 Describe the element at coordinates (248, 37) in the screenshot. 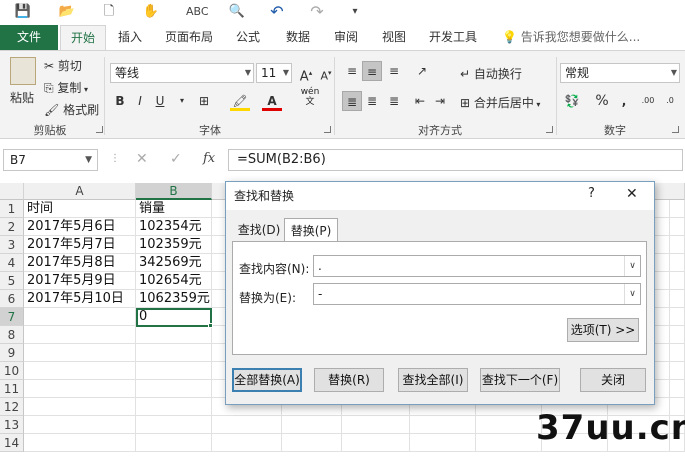

I see `tab-formulas: 公式` at that location.